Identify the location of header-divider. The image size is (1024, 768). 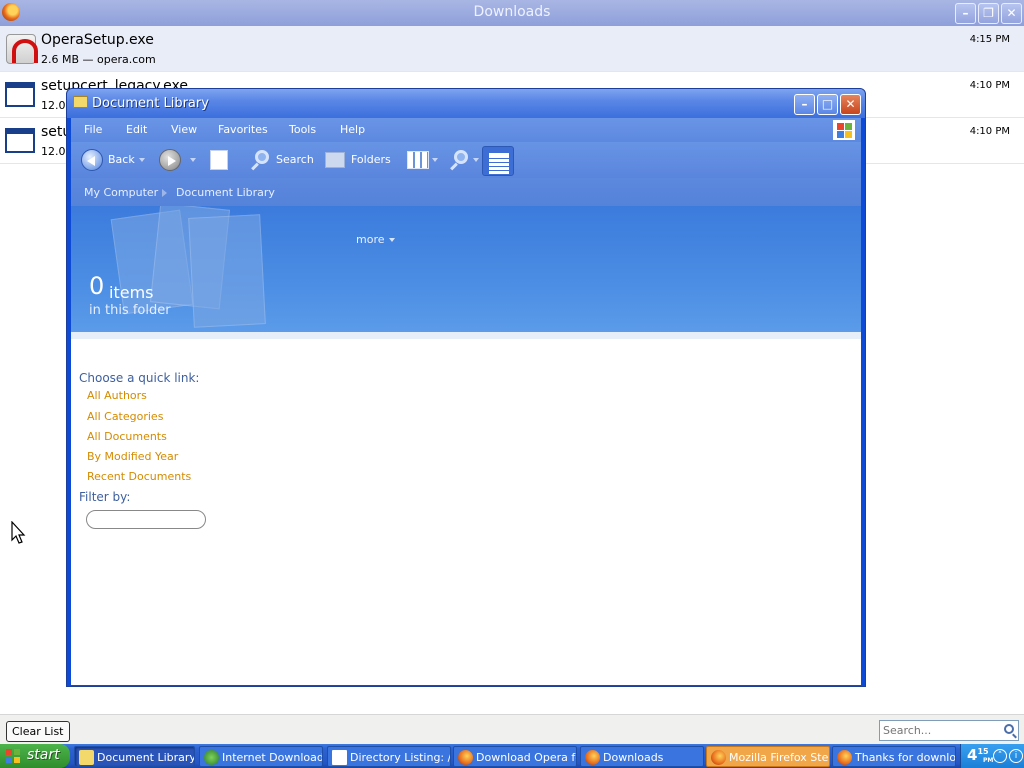
(466, 335).